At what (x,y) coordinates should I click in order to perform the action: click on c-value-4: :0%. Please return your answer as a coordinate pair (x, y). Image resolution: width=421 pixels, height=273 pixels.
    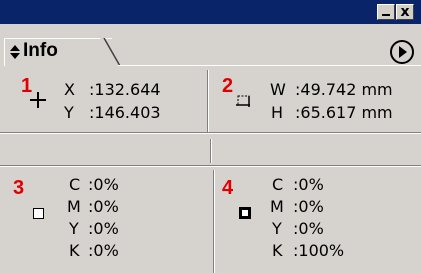
    Looking at the image, I should click on (308, 184).